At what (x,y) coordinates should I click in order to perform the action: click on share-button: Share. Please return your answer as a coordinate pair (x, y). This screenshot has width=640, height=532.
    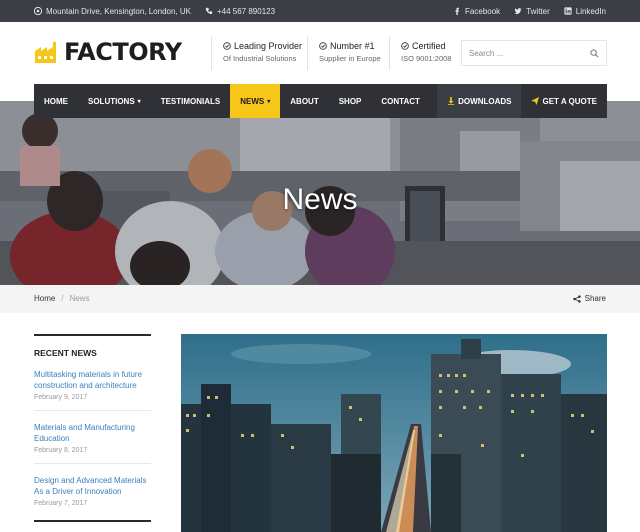
    Looking at the image, I should click on (589, 298).